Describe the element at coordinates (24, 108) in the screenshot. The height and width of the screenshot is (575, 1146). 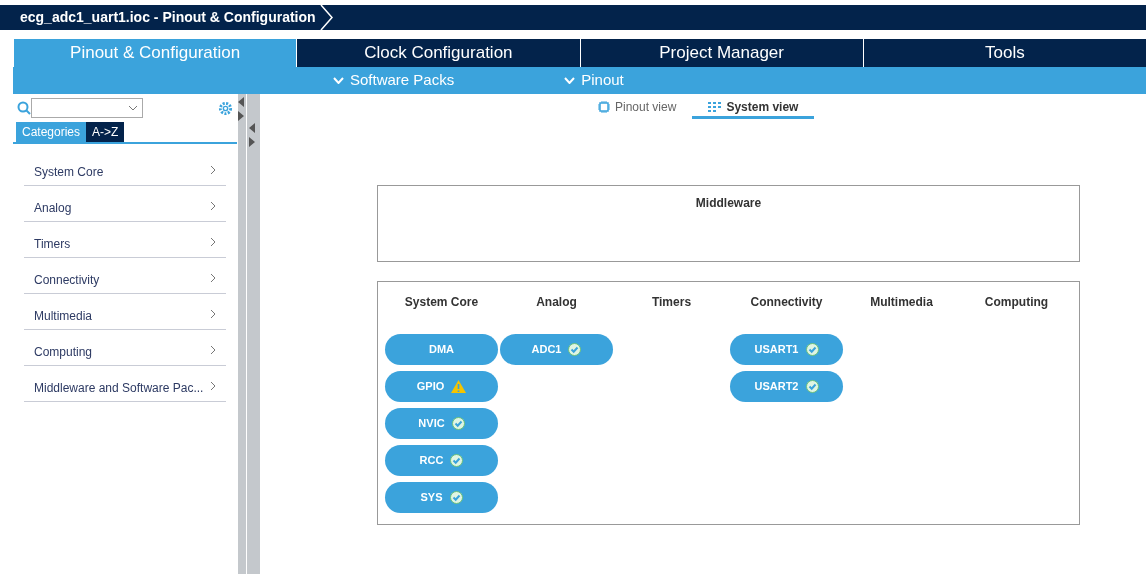
I see `search-icon` at that location.